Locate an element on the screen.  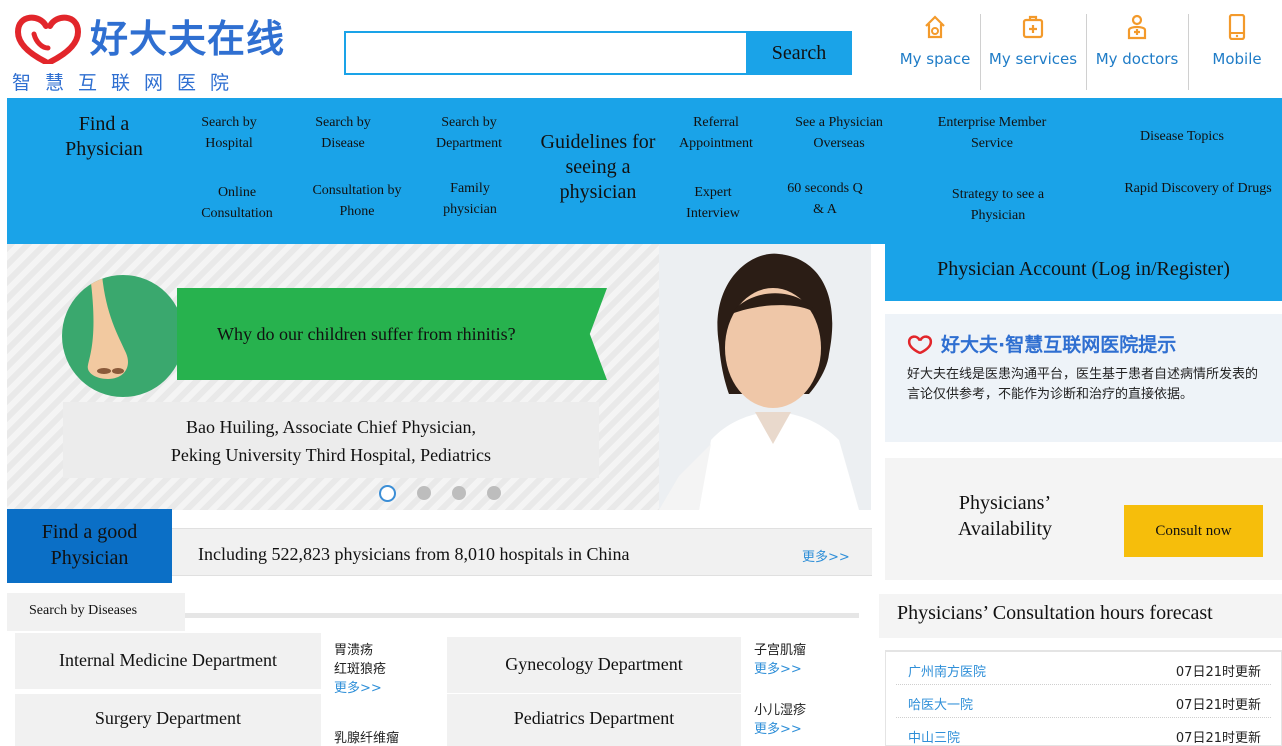
availability-title: Physicians’ Availability is located at coordinates (1005, 516).